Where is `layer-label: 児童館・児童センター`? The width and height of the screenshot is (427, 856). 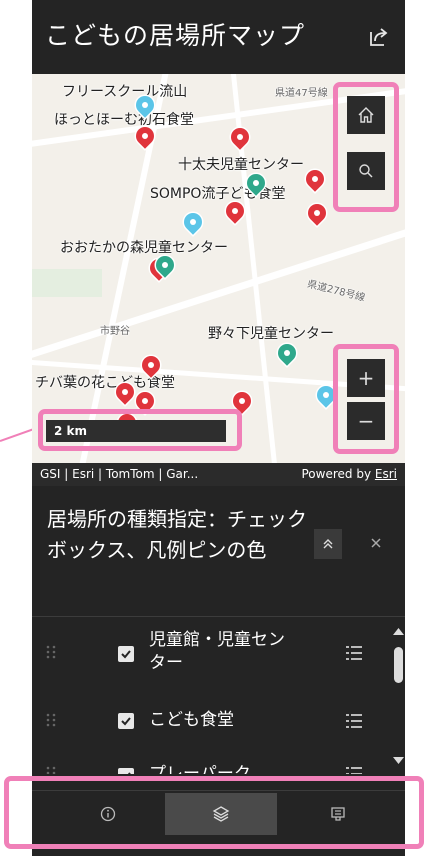
layer-label: 児童館・児童センター is located at coordinates (217, 651).